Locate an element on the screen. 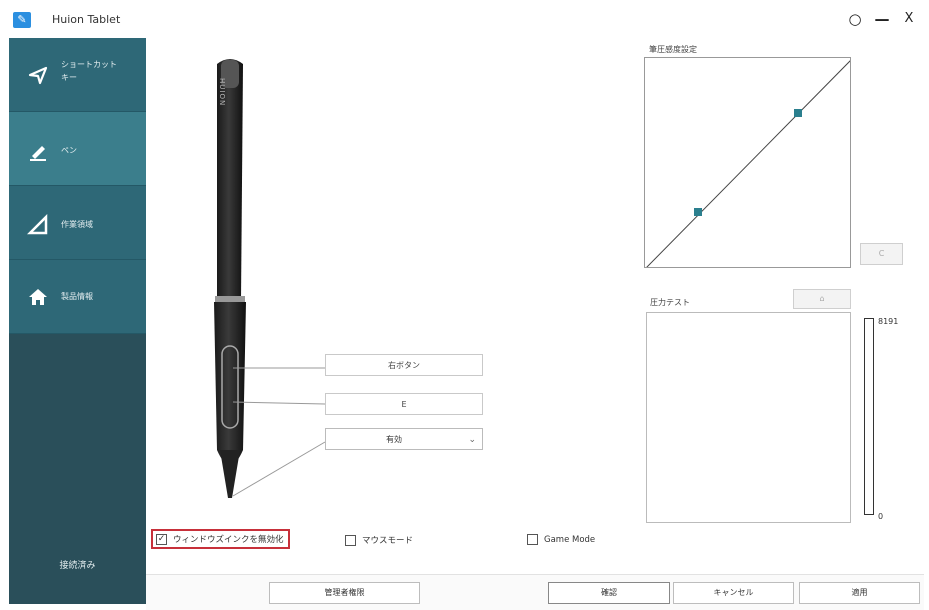 Image resolution: width=929 pixels, height=610 pixels. pressure-min-label: 0 is located at coordinates (881, 516).